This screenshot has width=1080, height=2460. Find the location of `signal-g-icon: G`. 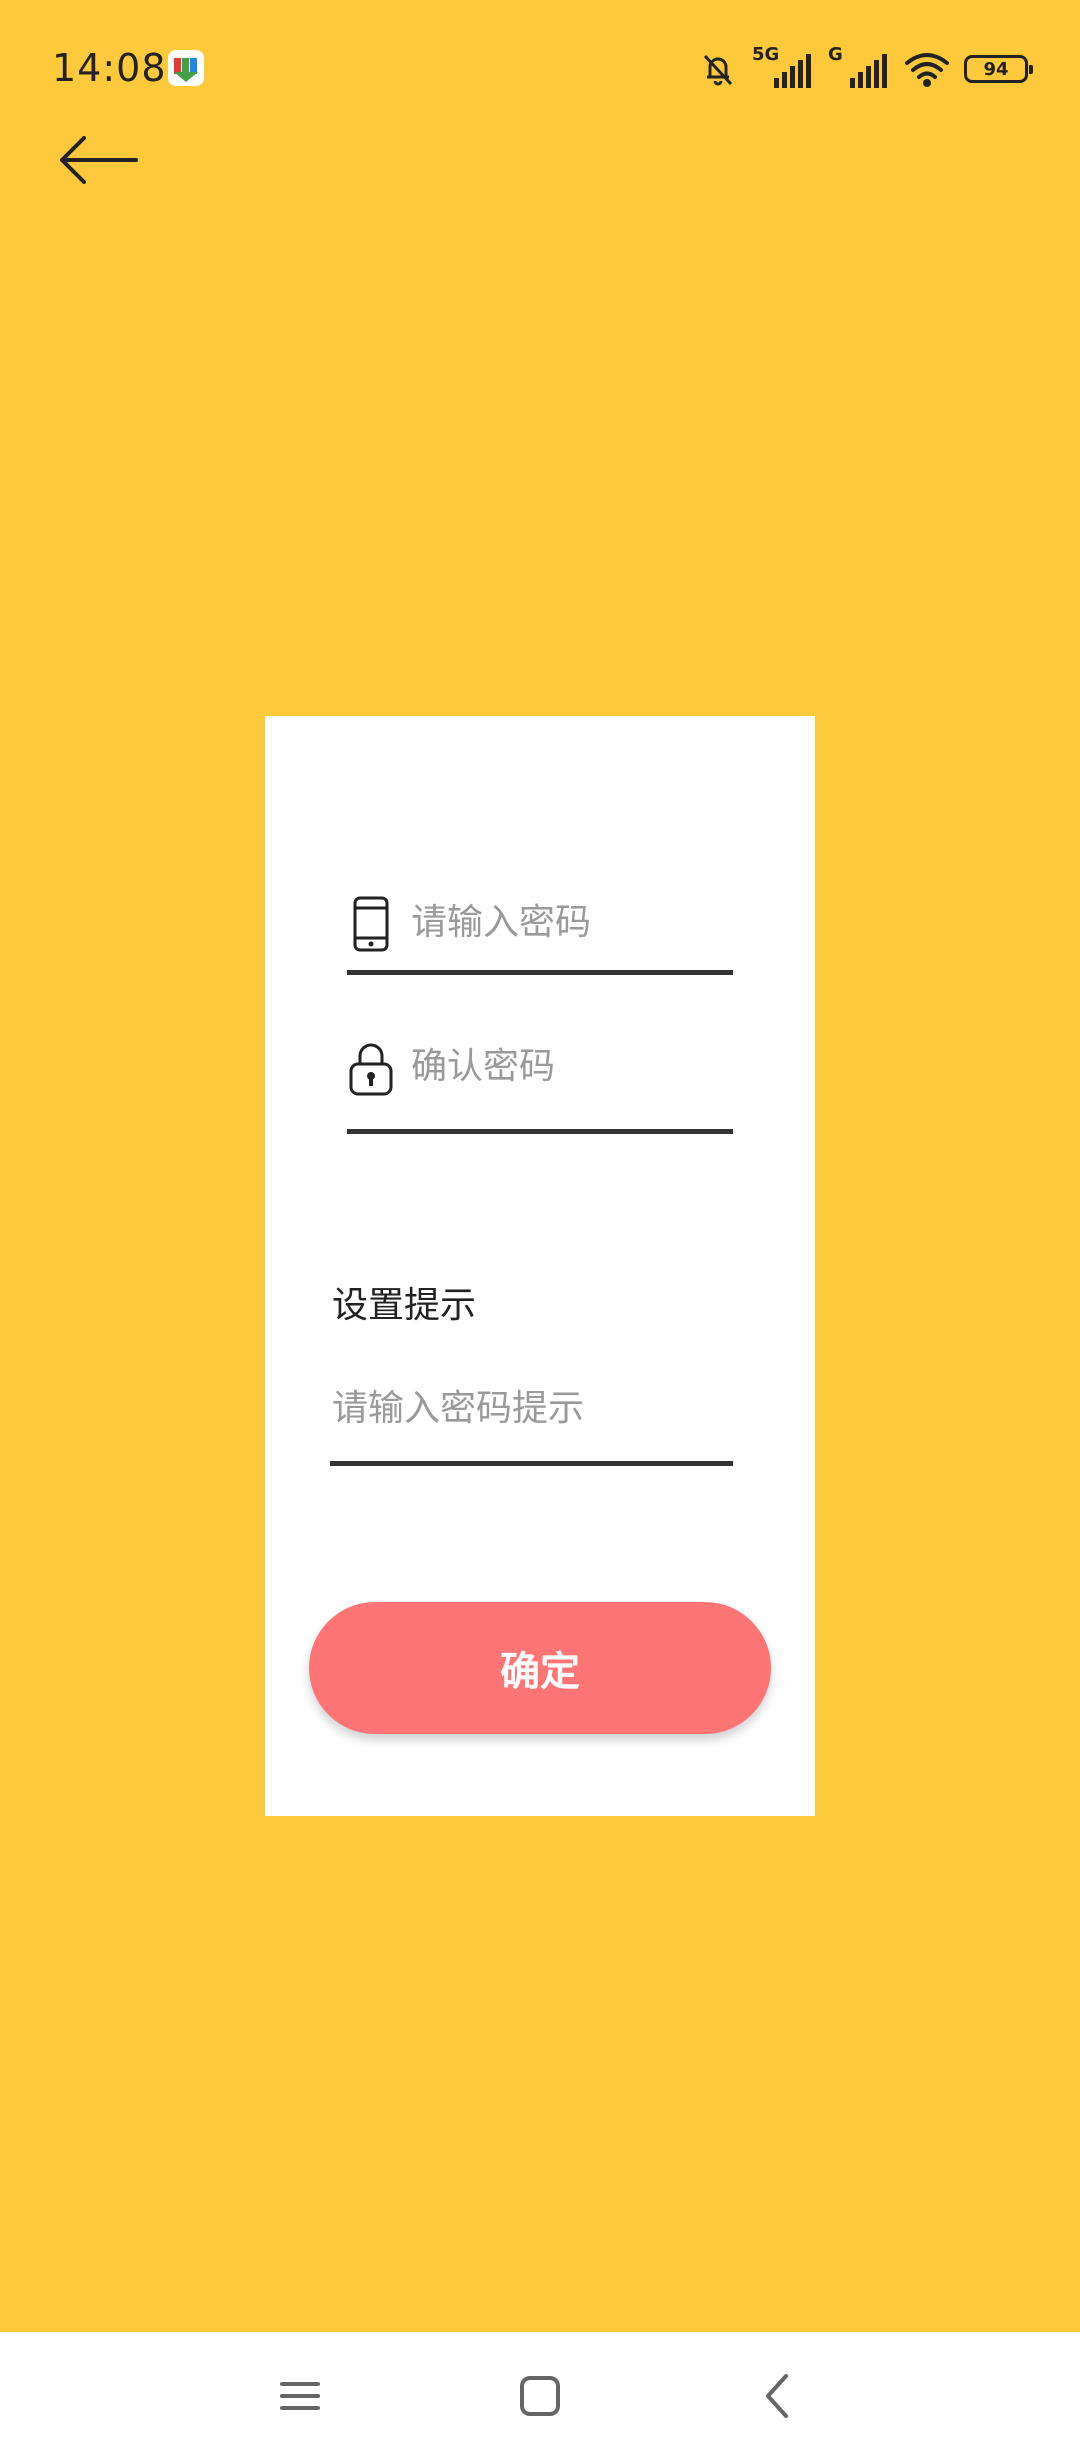

signal-g-icon: G is located at coordinates (859, 67).